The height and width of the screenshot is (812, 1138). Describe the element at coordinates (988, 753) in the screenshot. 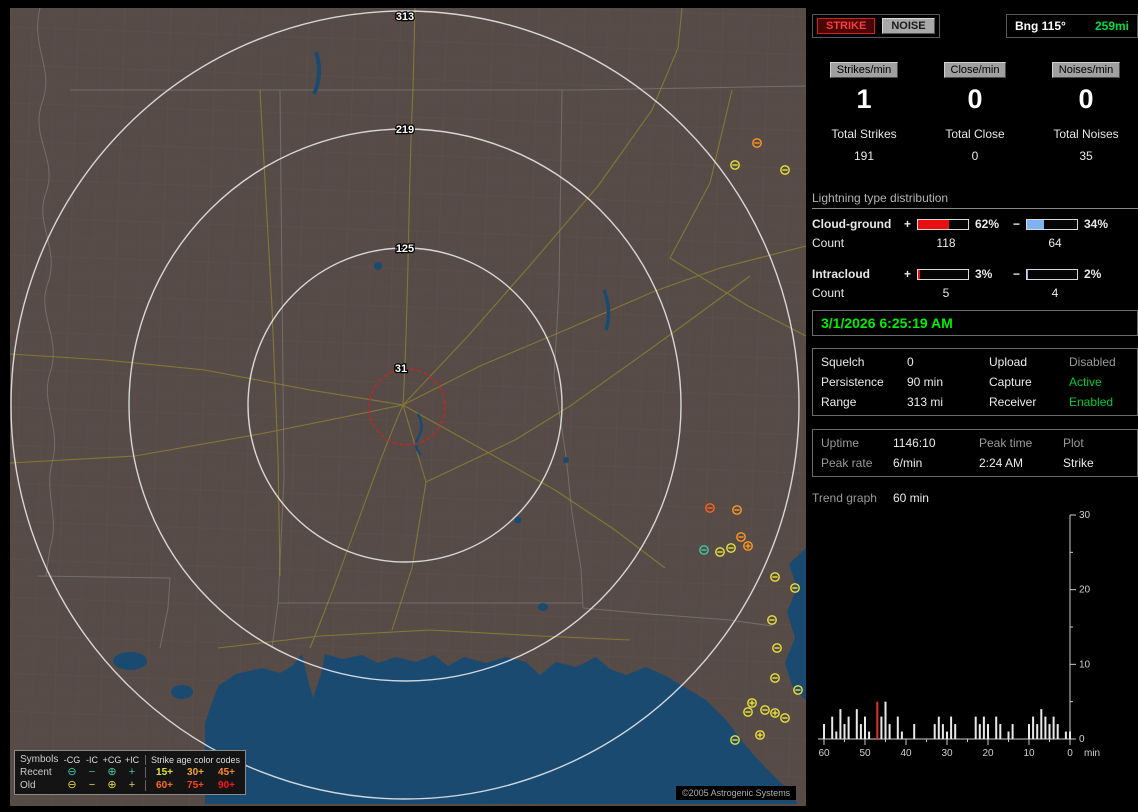

I see `x-tick-label: 20` at that location.